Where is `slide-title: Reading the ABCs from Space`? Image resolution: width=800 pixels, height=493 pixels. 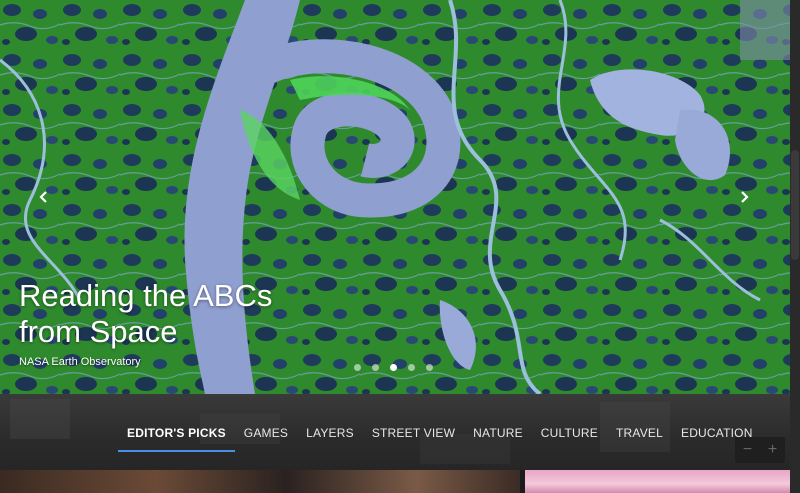
slide-title: Reading the ABCs from Space is located at coordinates (179, 314).